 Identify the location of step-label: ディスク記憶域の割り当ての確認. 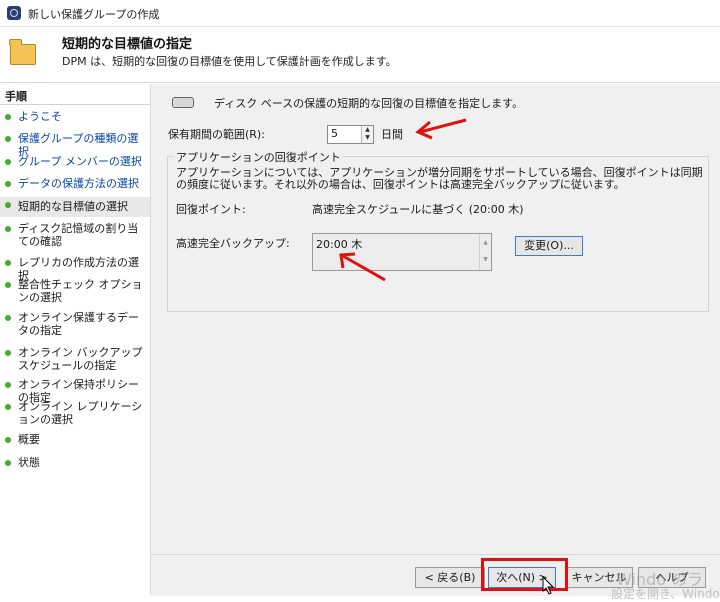
(78, 235).